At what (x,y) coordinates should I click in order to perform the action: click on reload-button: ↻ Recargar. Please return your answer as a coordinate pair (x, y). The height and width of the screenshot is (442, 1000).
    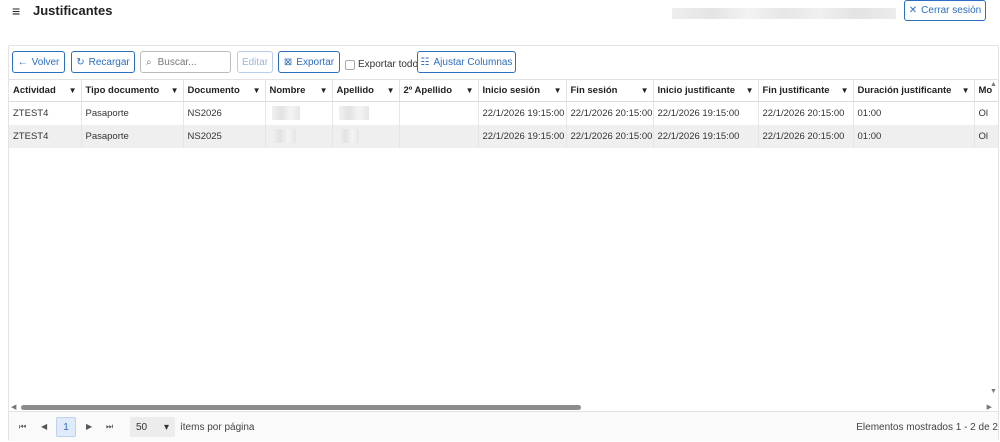
    Looking at the image, I should click on (103, 62).